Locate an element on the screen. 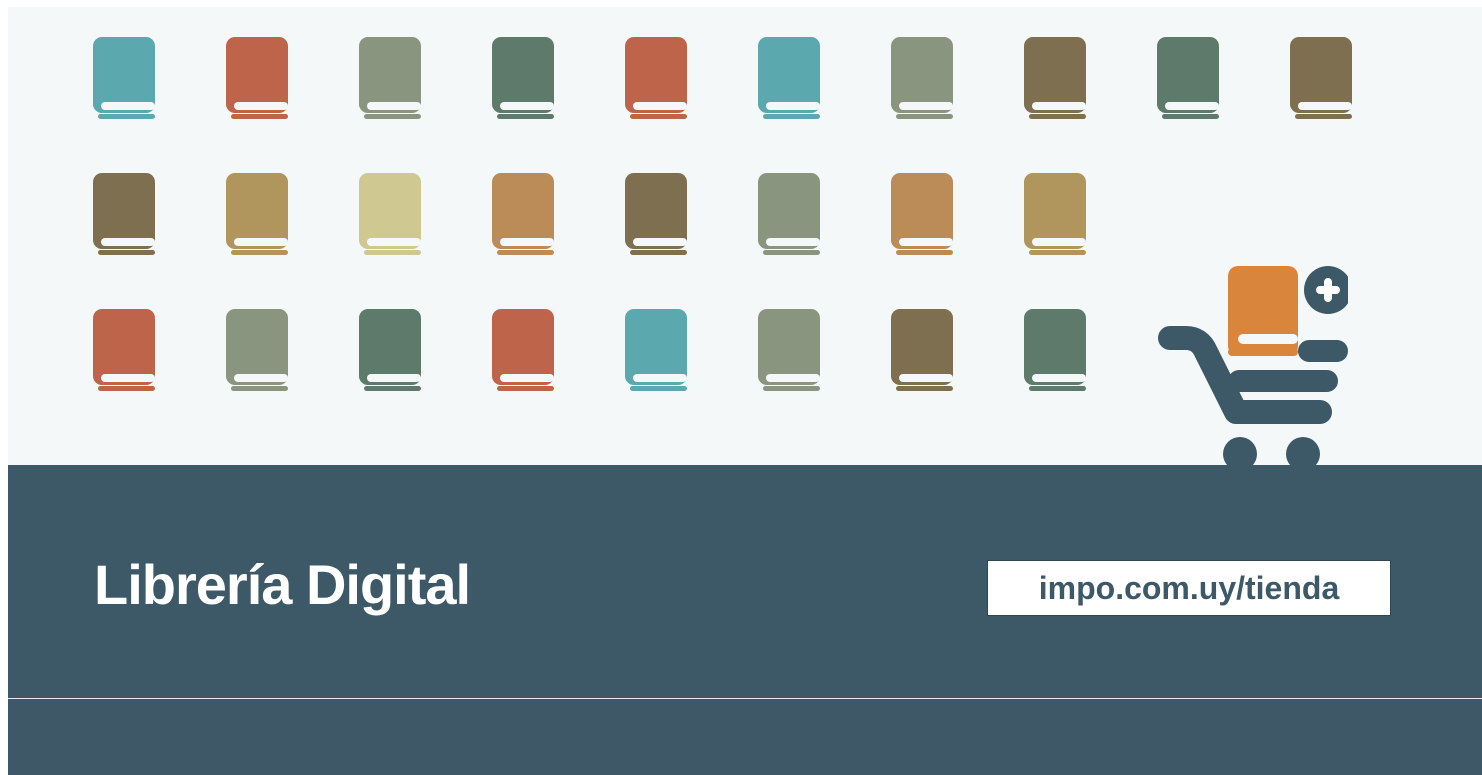  shopping-cart-add-icon is located at coordinates (1250, 366).